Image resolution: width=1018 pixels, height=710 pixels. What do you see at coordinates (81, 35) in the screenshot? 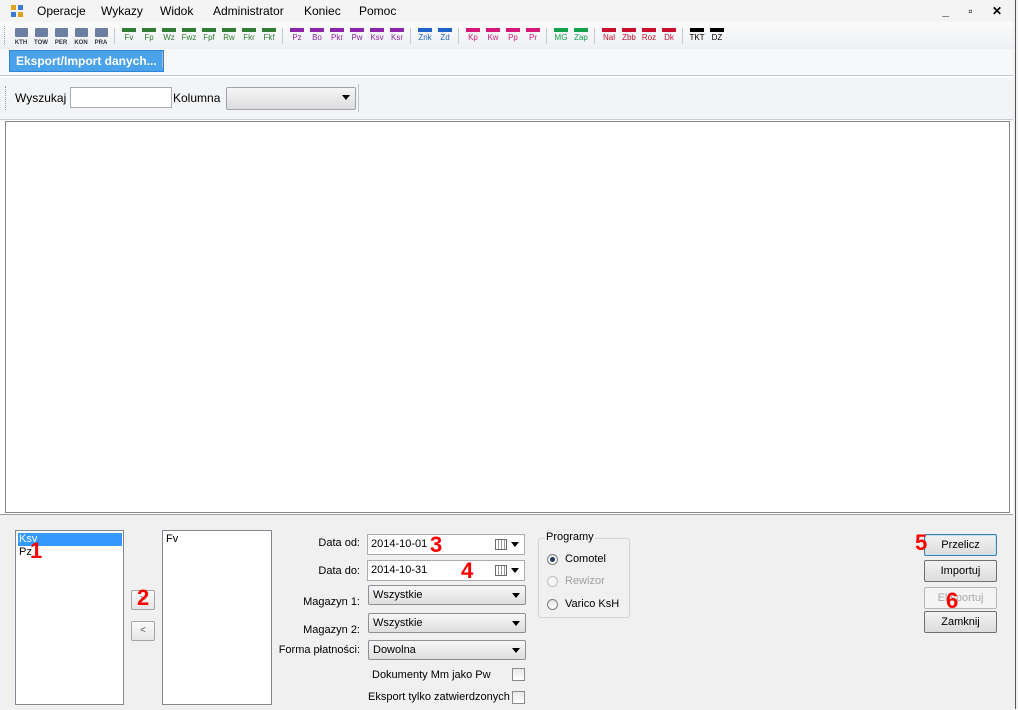
I see `toolbar-button-kon: KON` at bounding box center [81, 35].